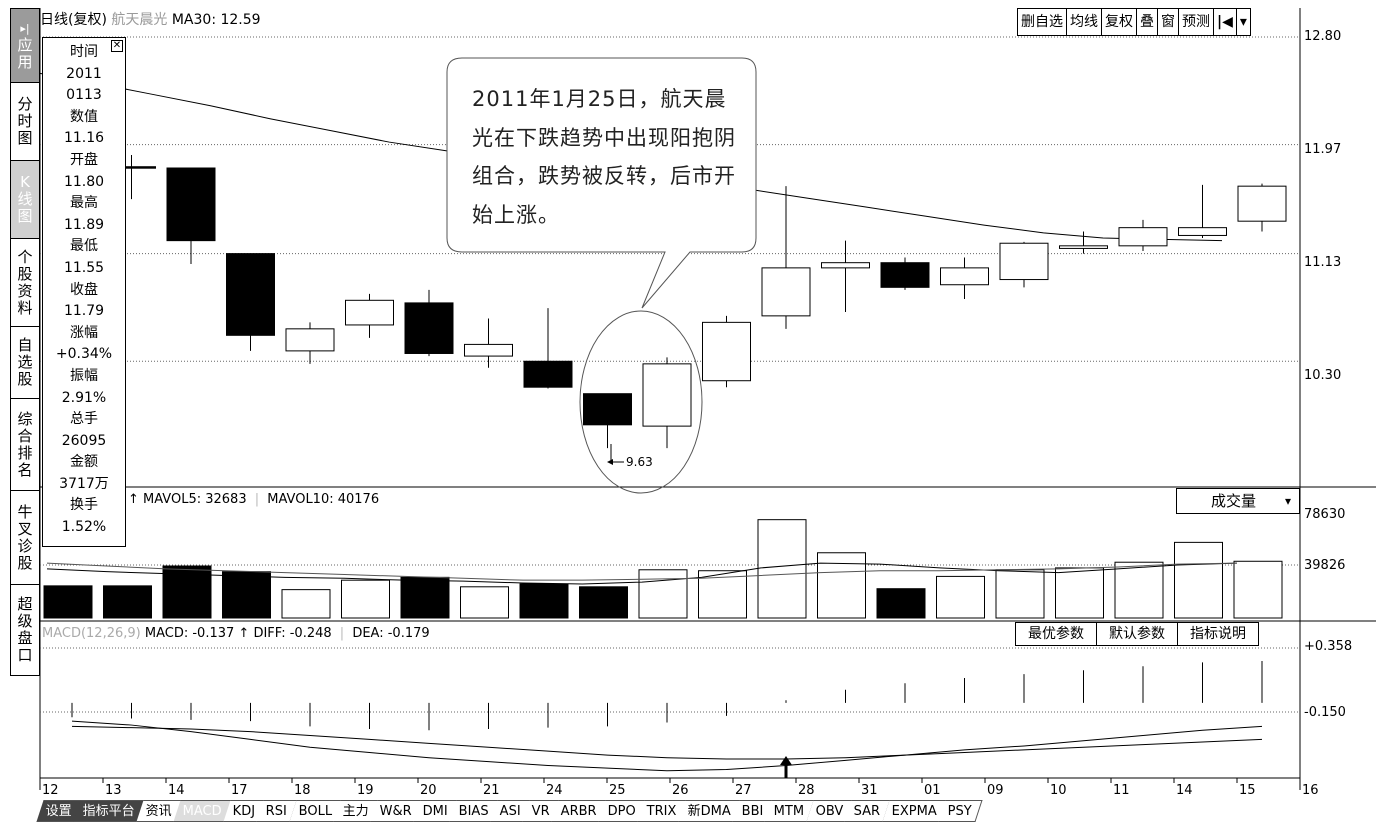 The width and height of the screenshot is (1376, 833). I want to click on remove-favorite-button: 删自选, so click(1042, 22).